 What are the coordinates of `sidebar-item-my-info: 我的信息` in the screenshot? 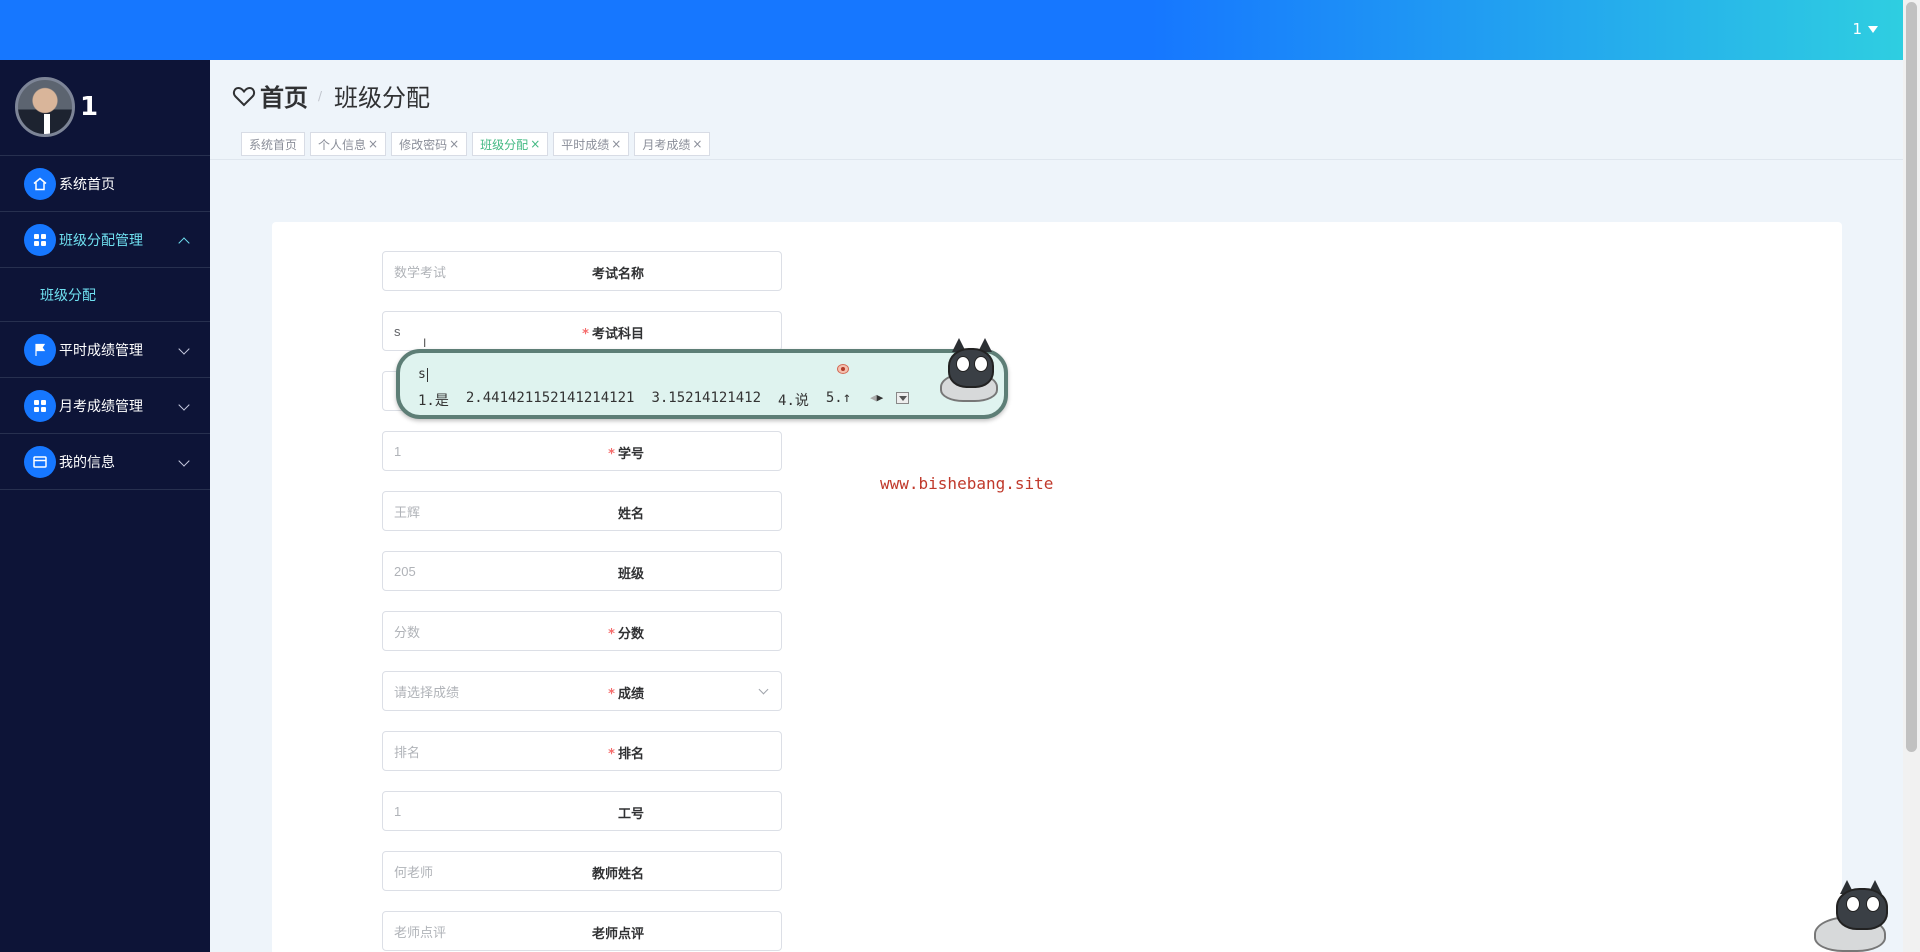 It's located at (105, 462).